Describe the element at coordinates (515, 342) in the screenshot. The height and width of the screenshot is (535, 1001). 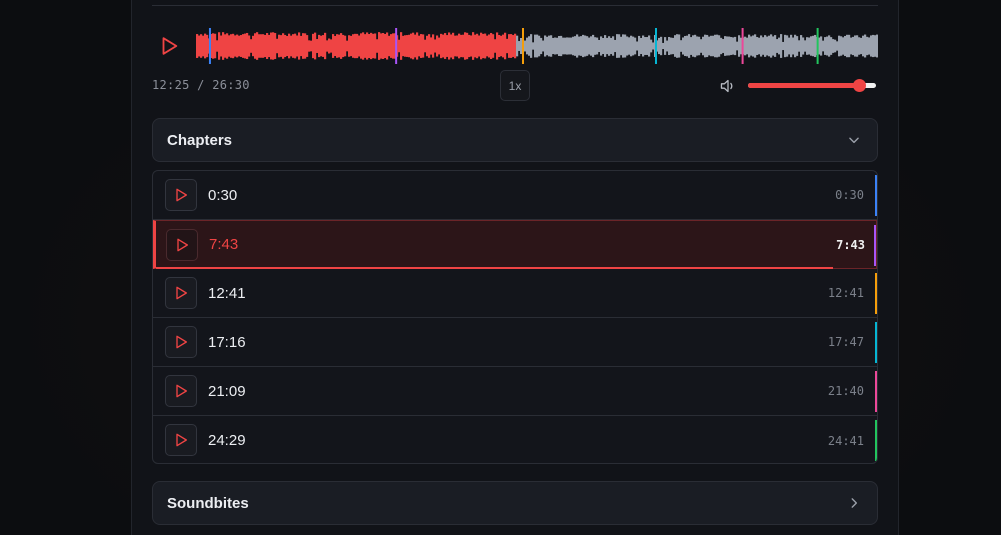
I see `chapter-row: 17:16 17:47` at that location.